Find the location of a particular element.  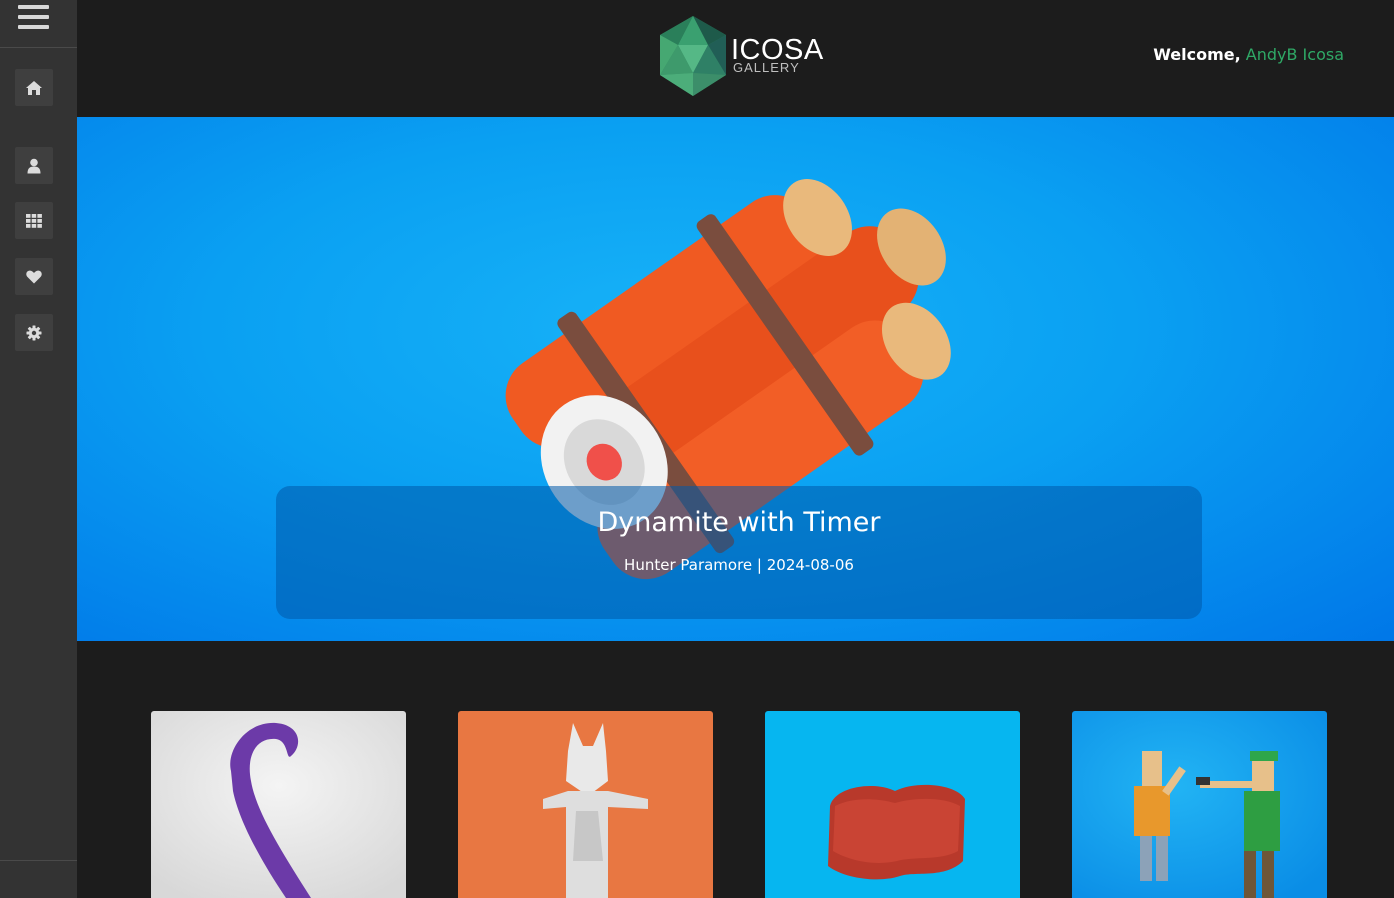

user-icon is located at coordinates (34, 165).